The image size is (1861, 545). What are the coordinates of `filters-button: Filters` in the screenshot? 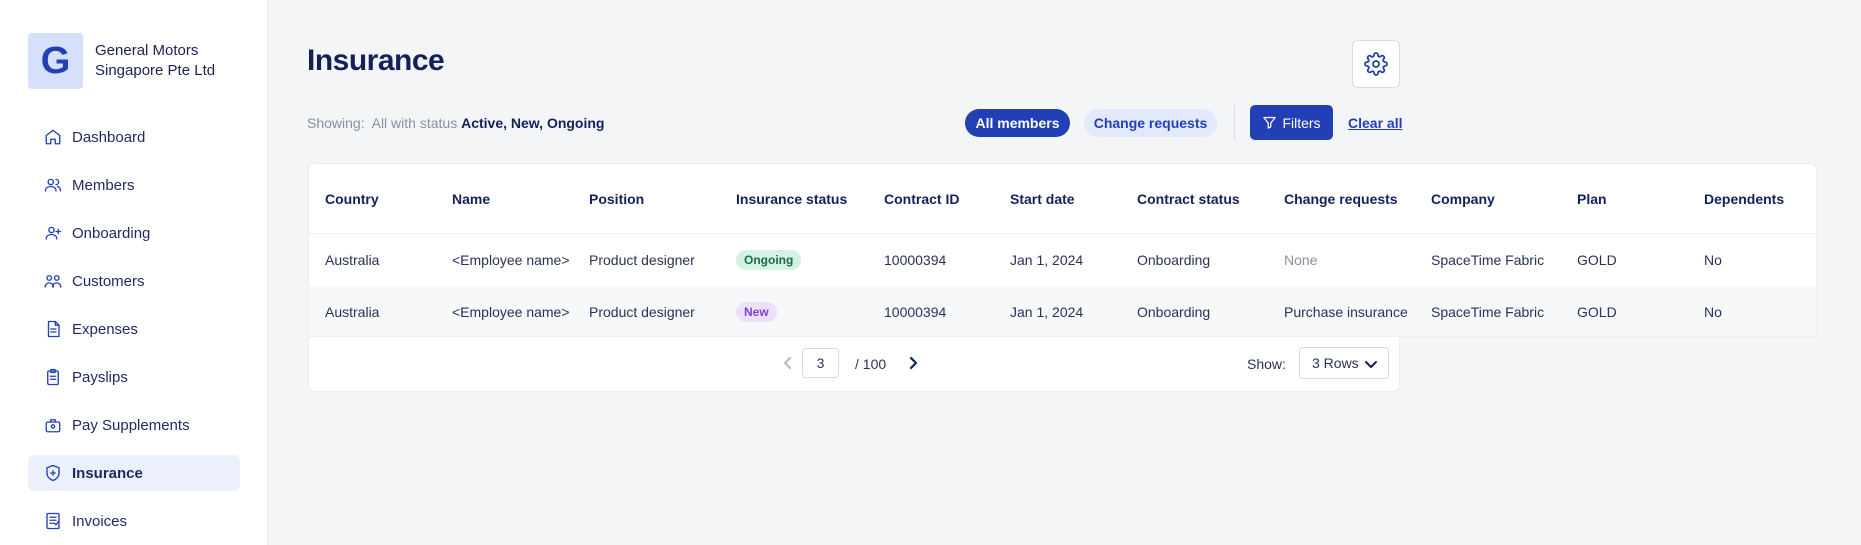 It's located at (1291, 122).